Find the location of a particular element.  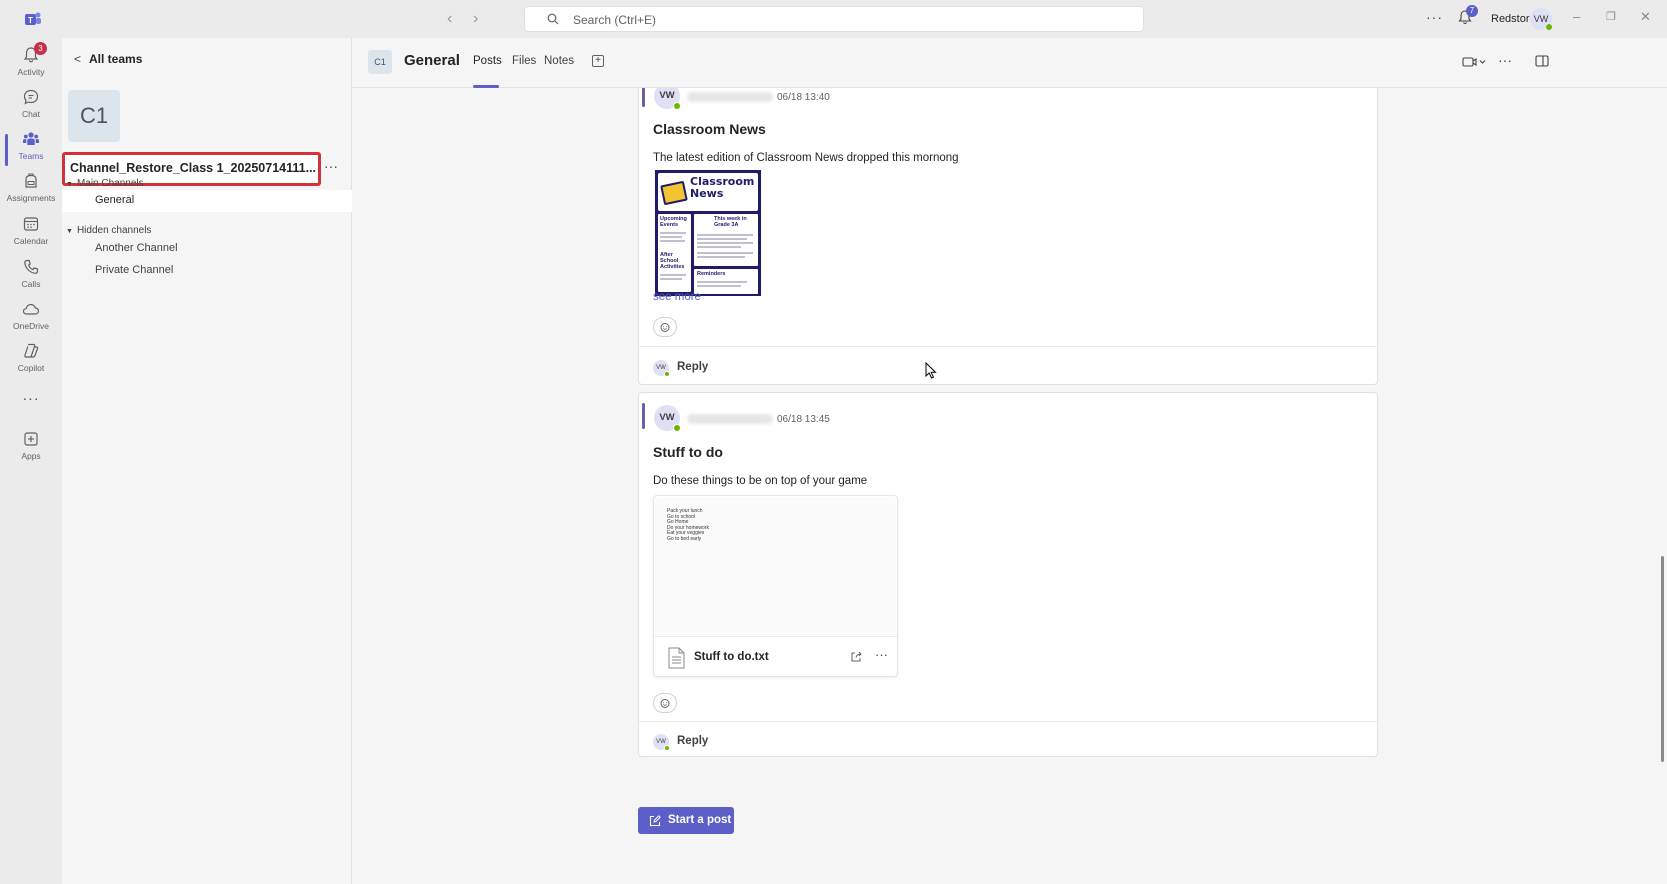

newsletter-header: Classroom News is located at coordinates (708, 192).